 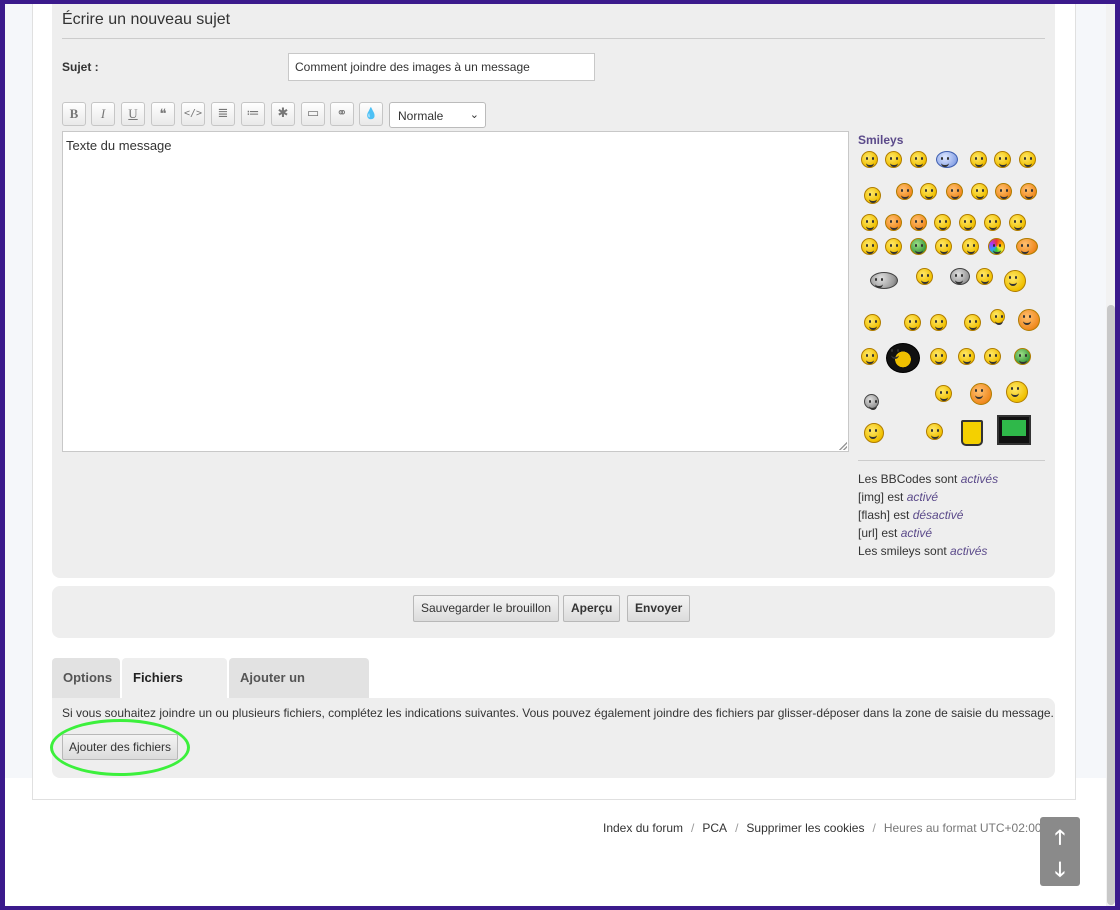 What do you see at coordinates (103, 114) in the screenshot?
I see `italic-icon: I` at bounding box center [103, 114].